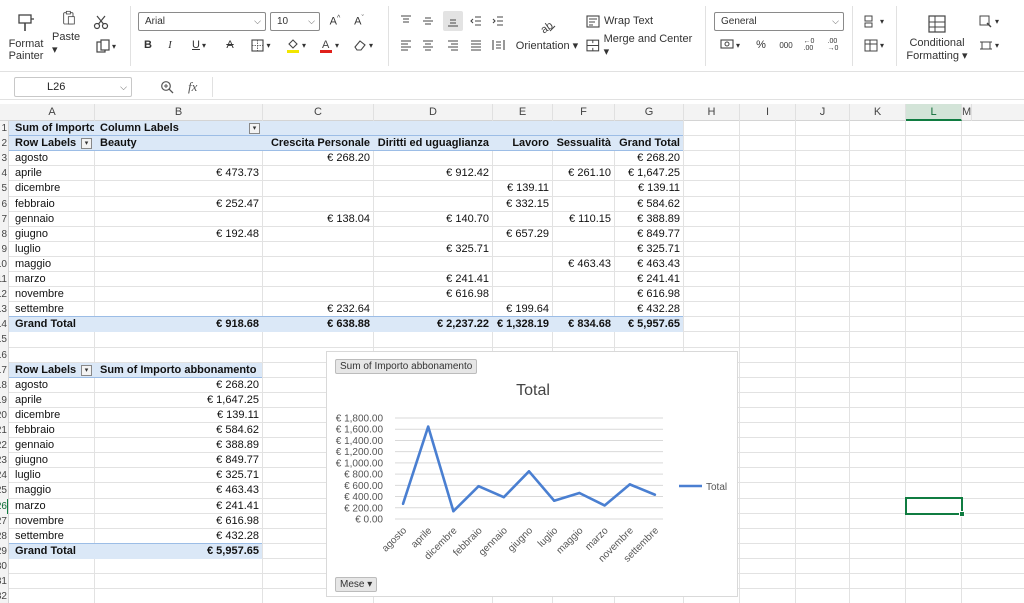 The height and width of the screenshot is (603, 1024). I want to click on fill-color-button: ▾, so click(296, 45).